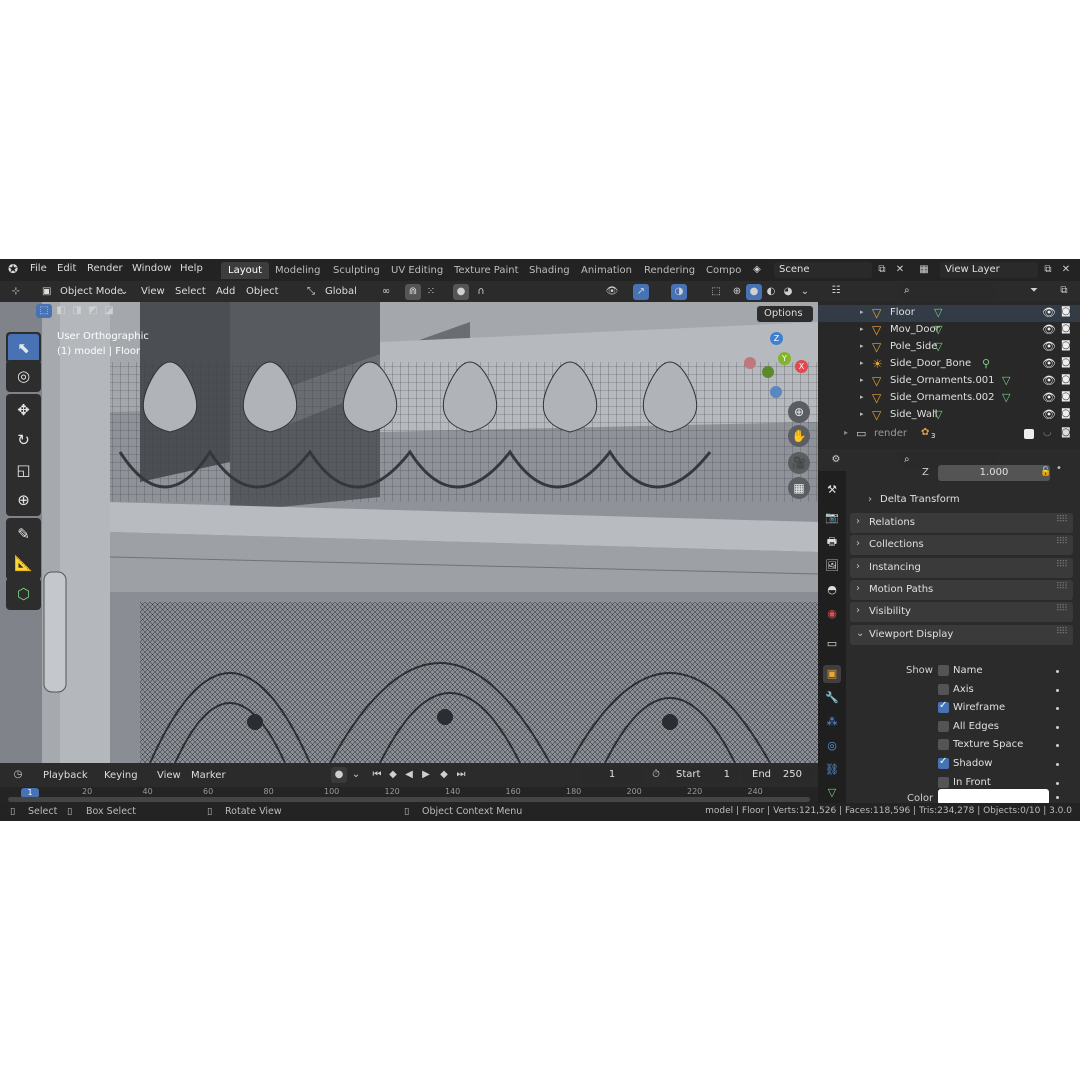  Describe the element at coordinates (900, 270) in the screenshot. I see `delete-scene-icon: ✕` at that location.